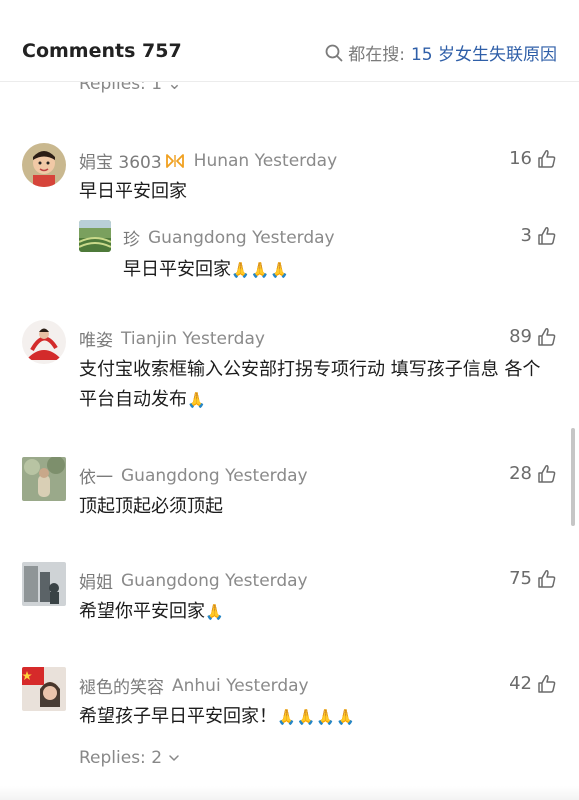  Describe the element at coordinates (289, 793) in the screenshot. I see `bottom-edge` at that location.